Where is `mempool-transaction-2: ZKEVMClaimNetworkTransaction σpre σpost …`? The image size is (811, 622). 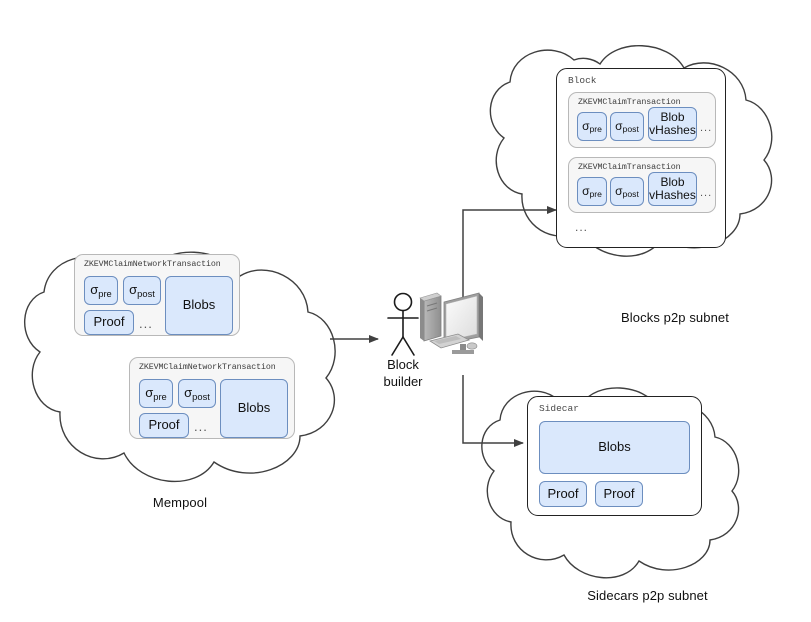
mempool-transaction-2: ZKEVMClaimNetworkTransaction σpre σpost … is located at coordinates (212, 398).